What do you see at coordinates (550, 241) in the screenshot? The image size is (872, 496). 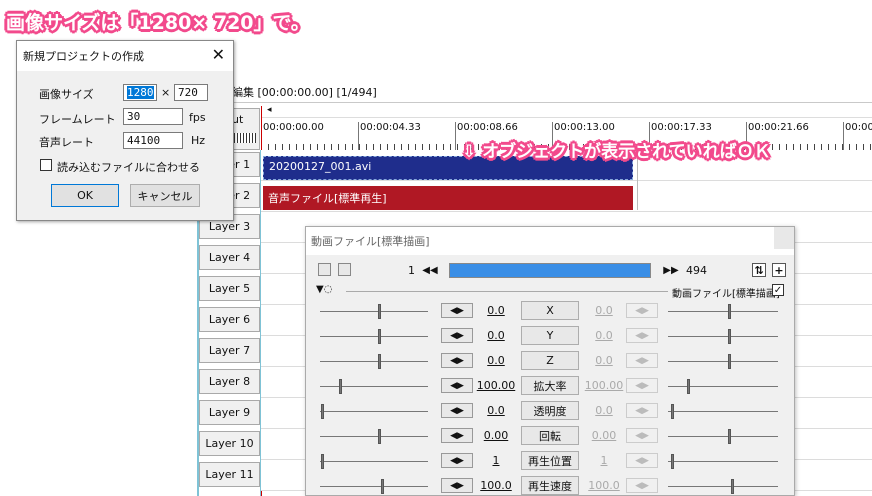 I see `properties-title: 動画ファイル[標準描画]` at bounding box center [550, 241].